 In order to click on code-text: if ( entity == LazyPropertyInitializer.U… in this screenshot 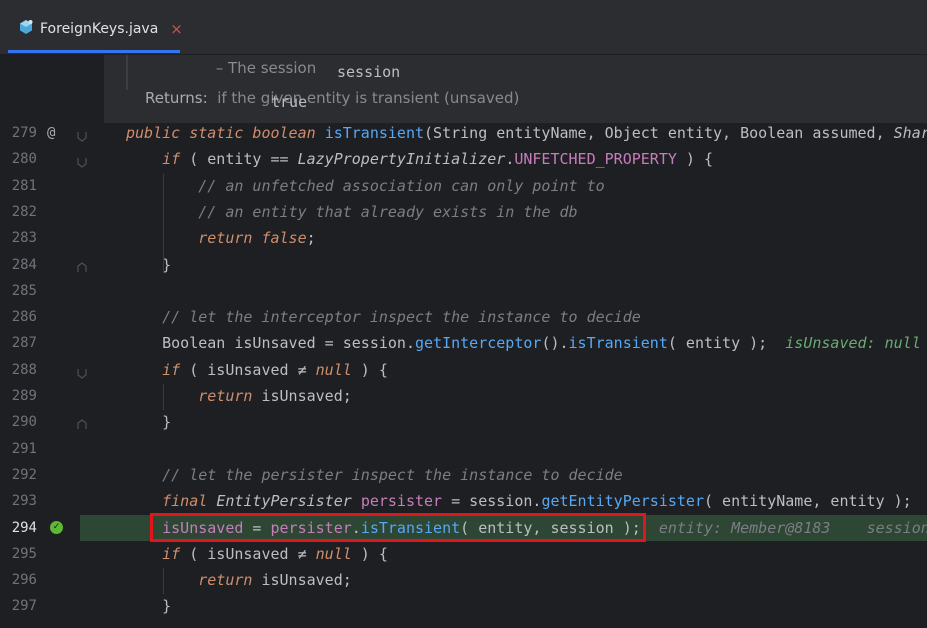, I will do `click(419, 159)`.